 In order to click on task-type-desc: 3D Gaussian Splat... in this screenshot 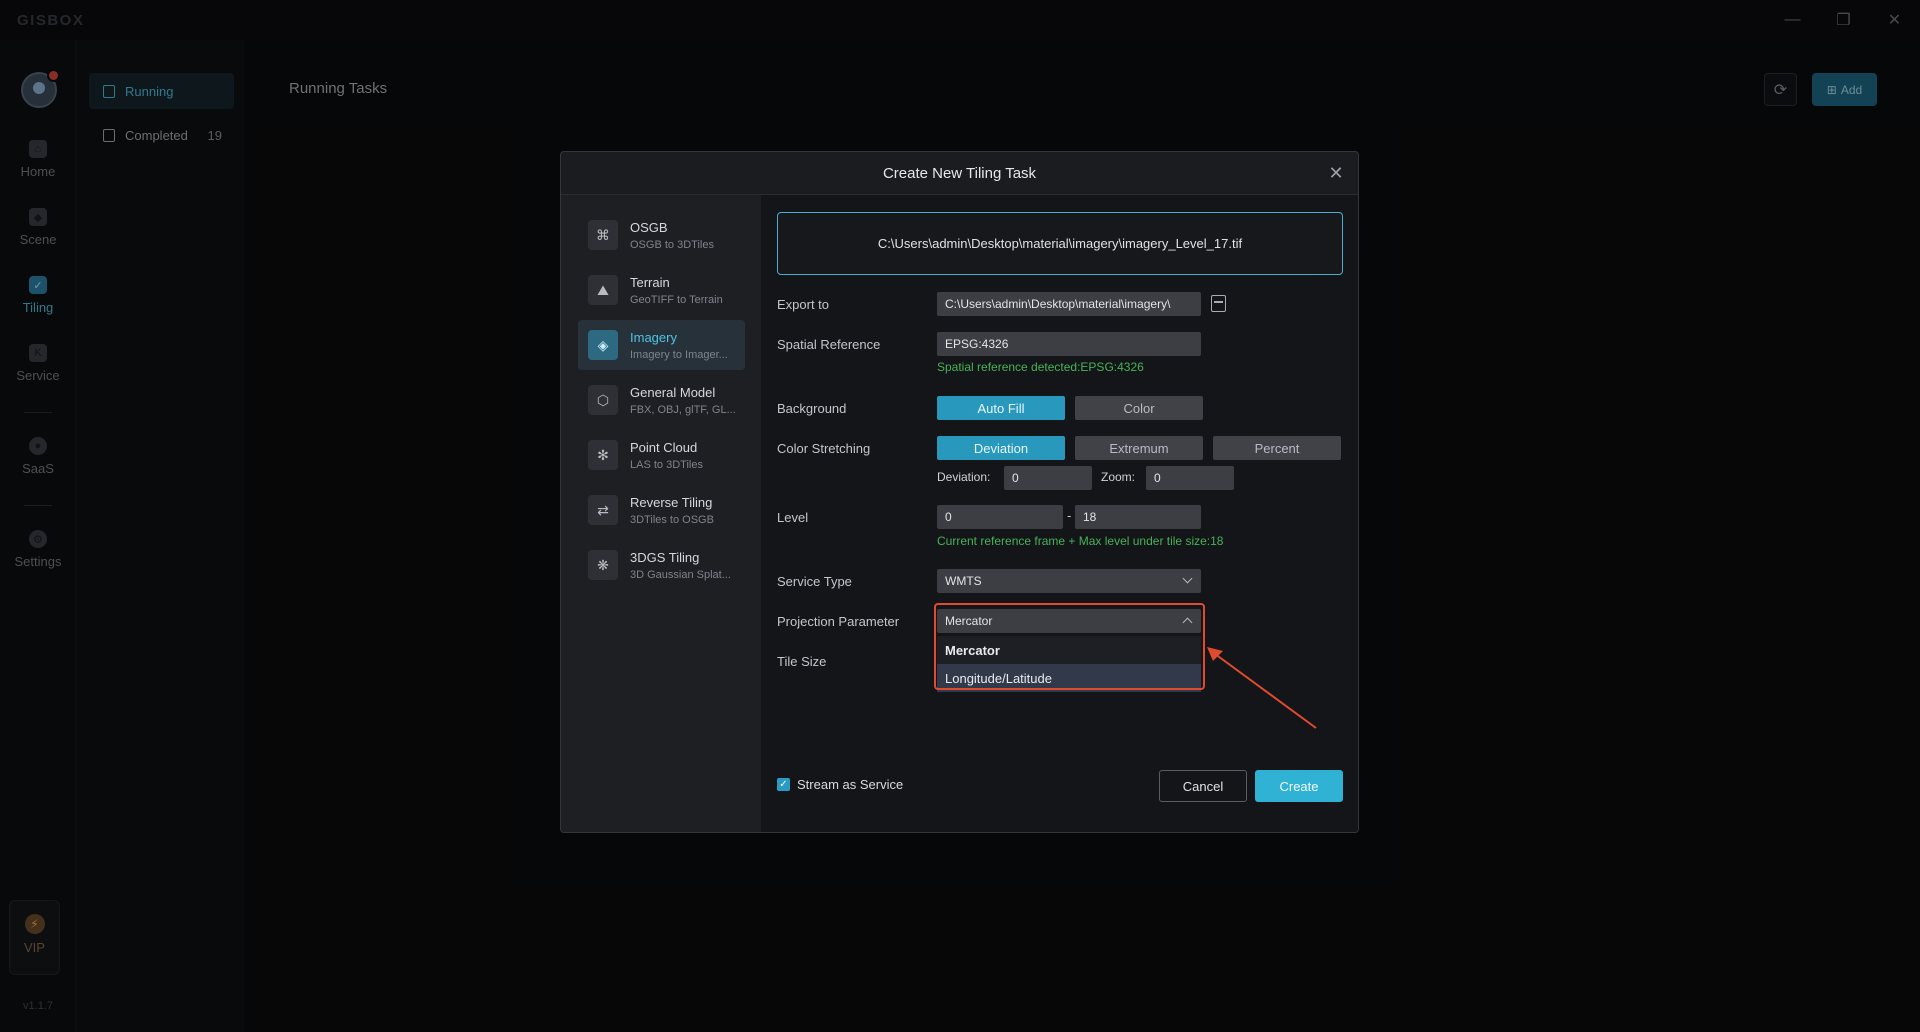, I will do `click(680, 574)`.